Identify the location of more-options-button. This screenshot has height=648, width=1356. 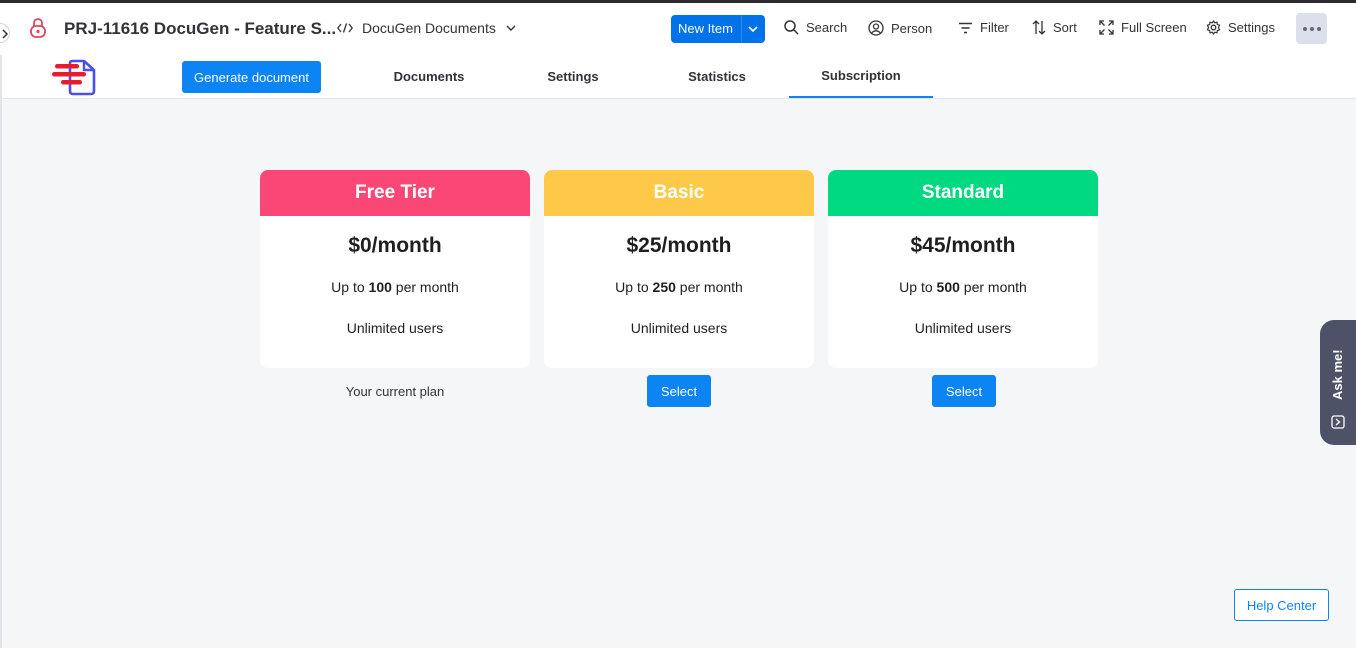
(1311, 28).